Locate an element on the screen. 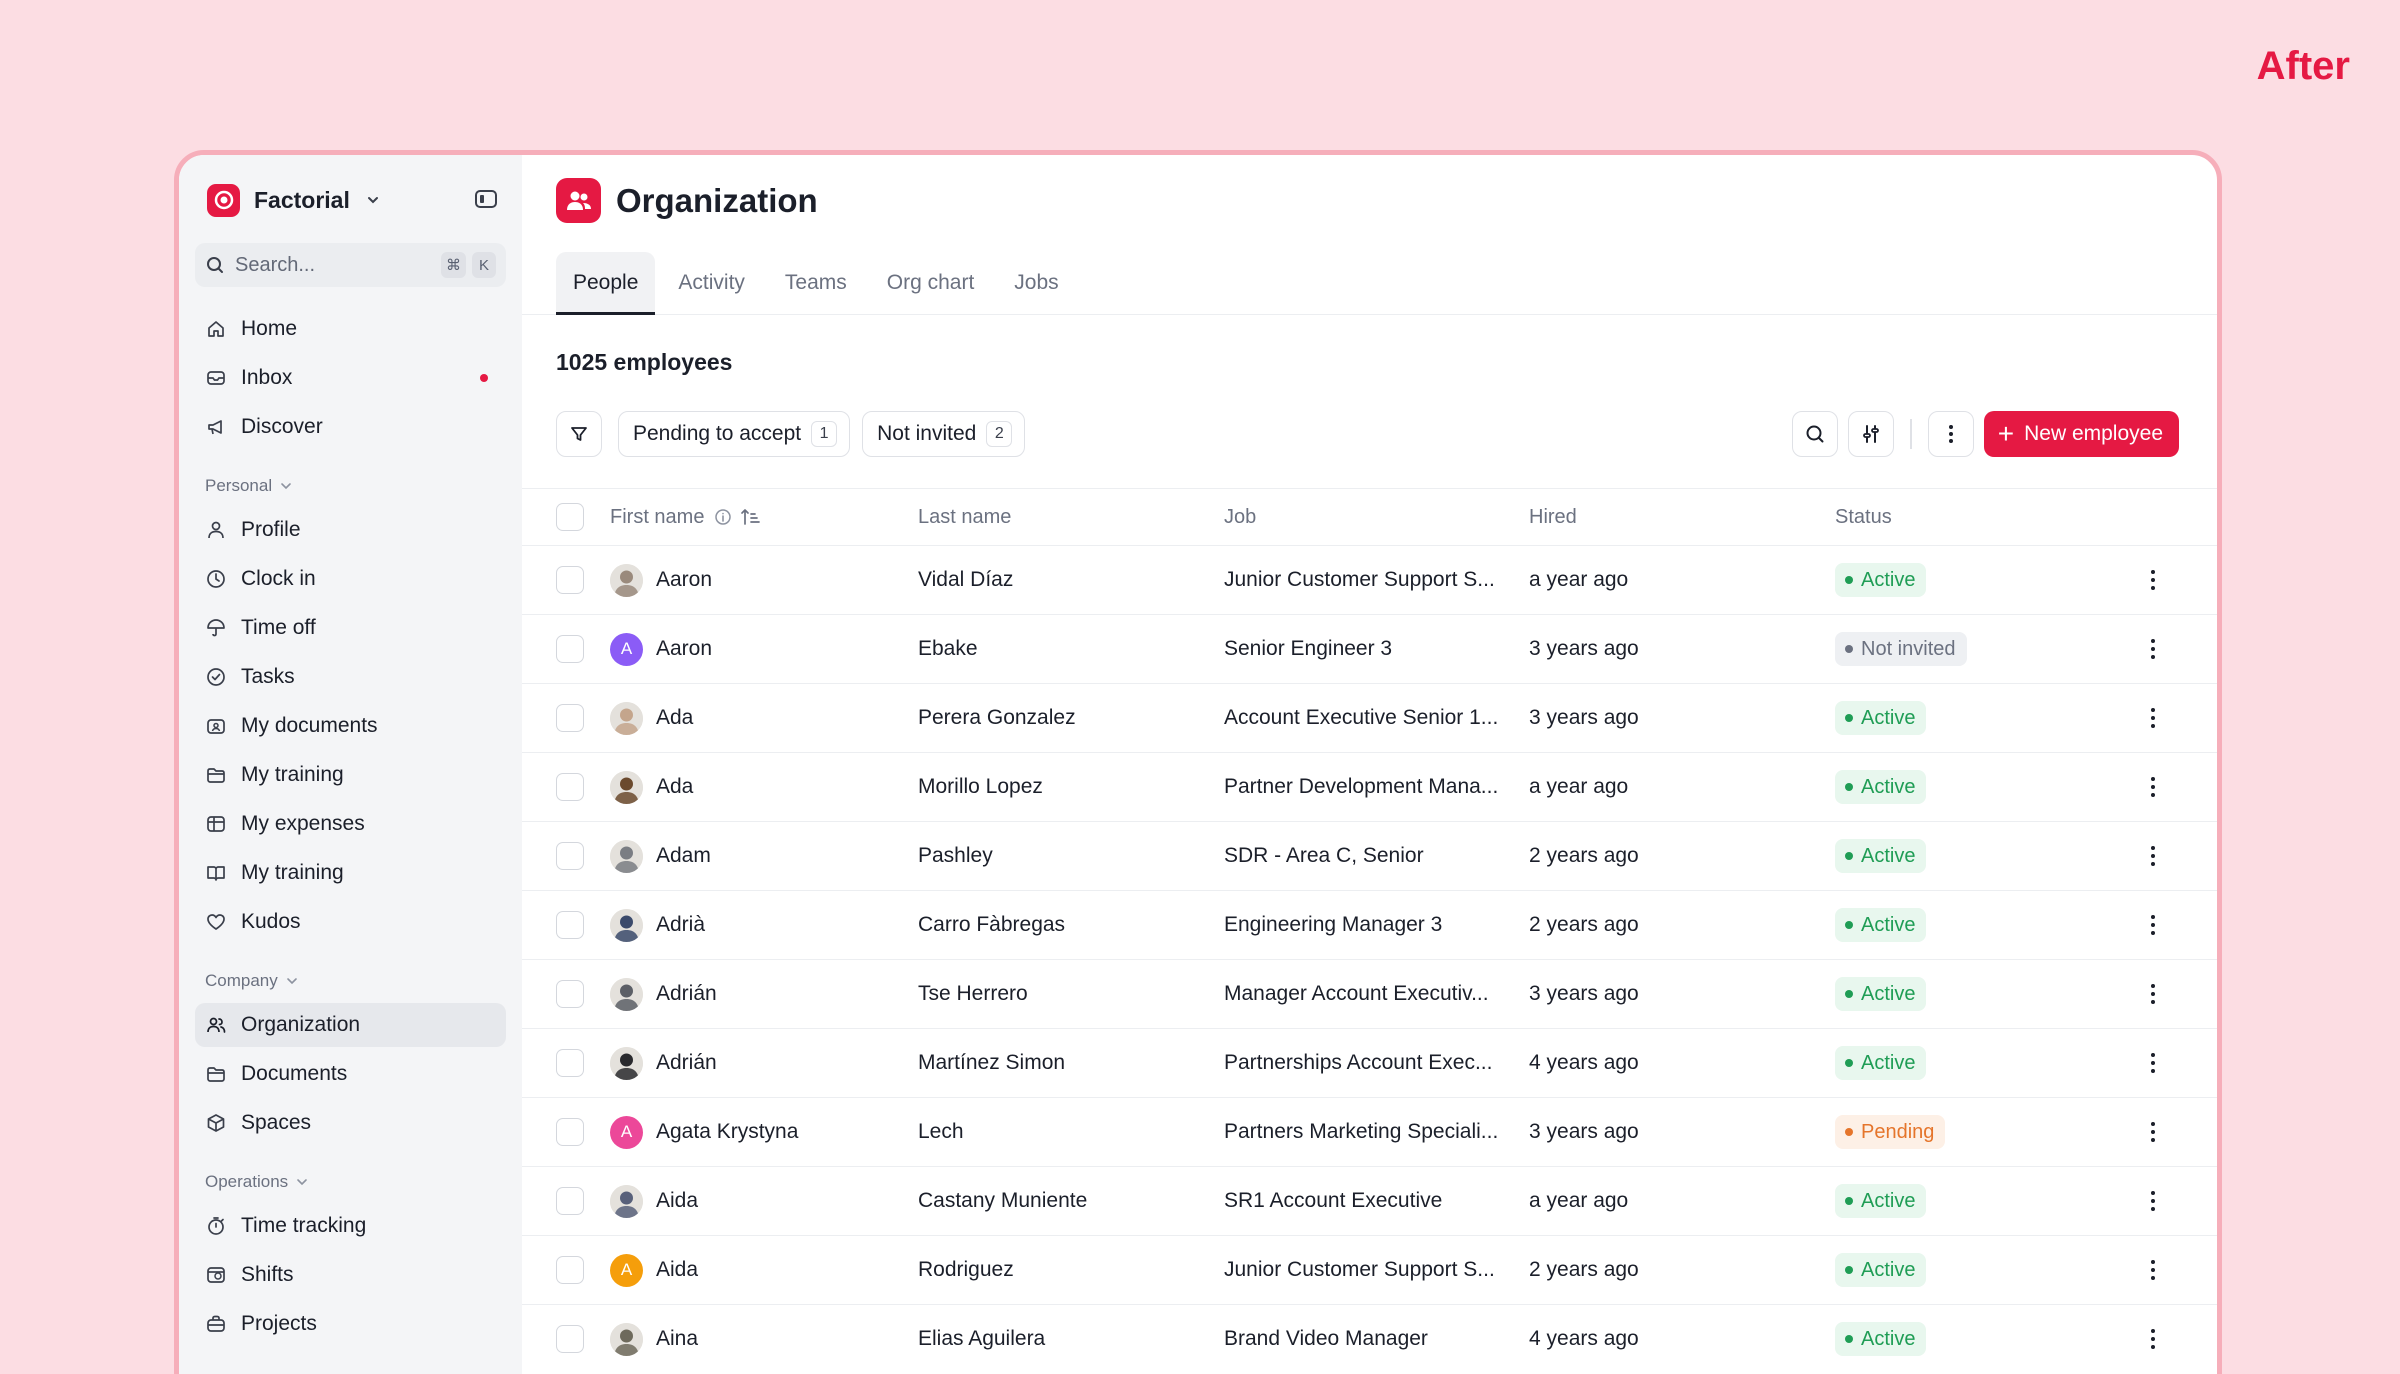 The height and width of the screenshot is (1374, 2400). column-header-last-name: Last name is located at coordinates (964, 517).